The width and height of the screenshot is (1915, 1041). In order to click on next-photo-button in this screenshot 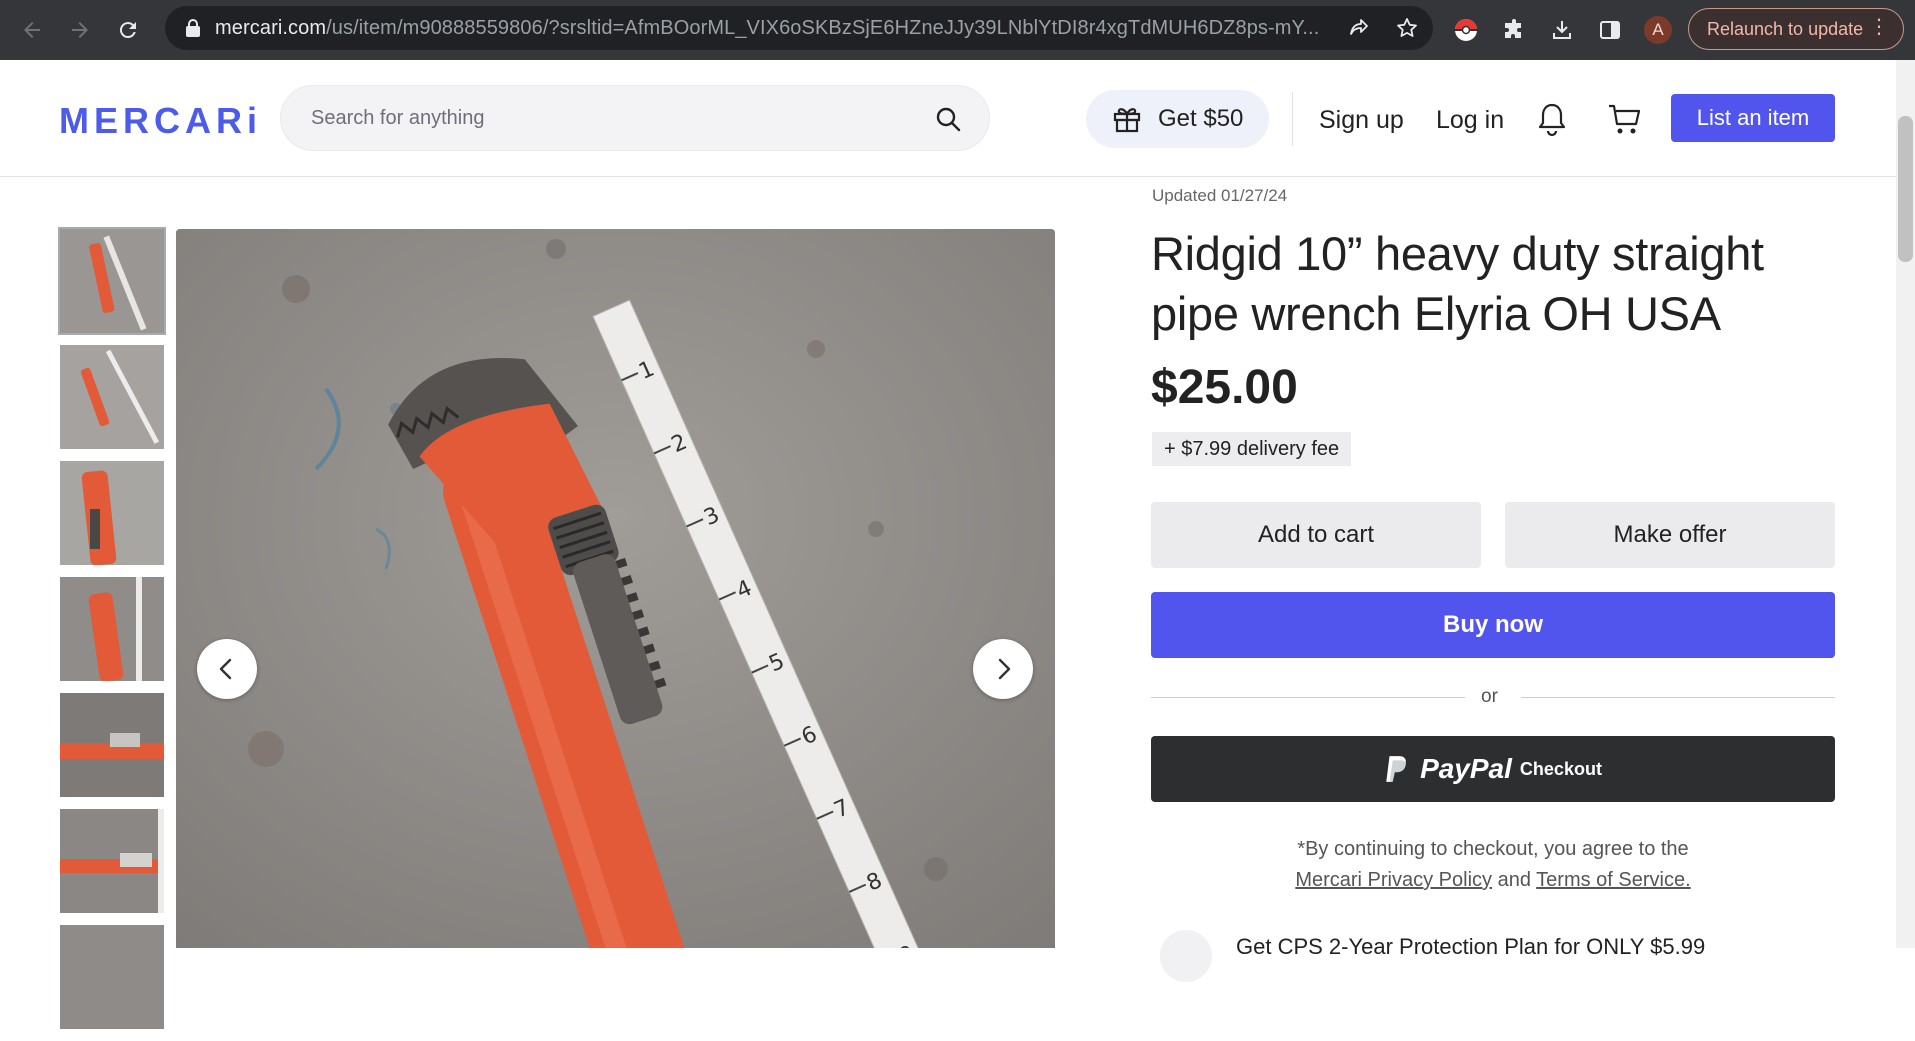, I will do `click(1003, 669)`.